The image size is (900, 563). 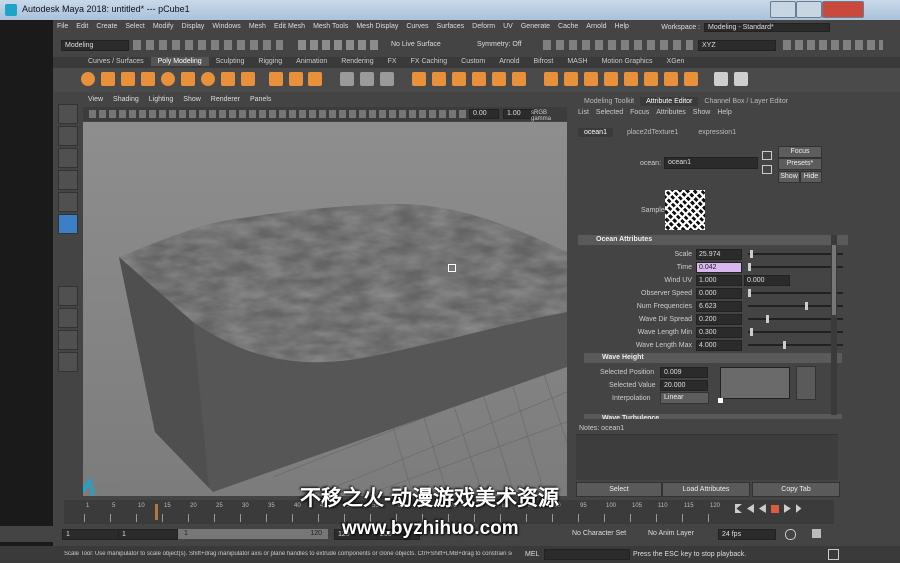 What do you see at coordinates (738, 508) in the screenshot?
I see `go-start-icon` at bounding box center [738, 508].